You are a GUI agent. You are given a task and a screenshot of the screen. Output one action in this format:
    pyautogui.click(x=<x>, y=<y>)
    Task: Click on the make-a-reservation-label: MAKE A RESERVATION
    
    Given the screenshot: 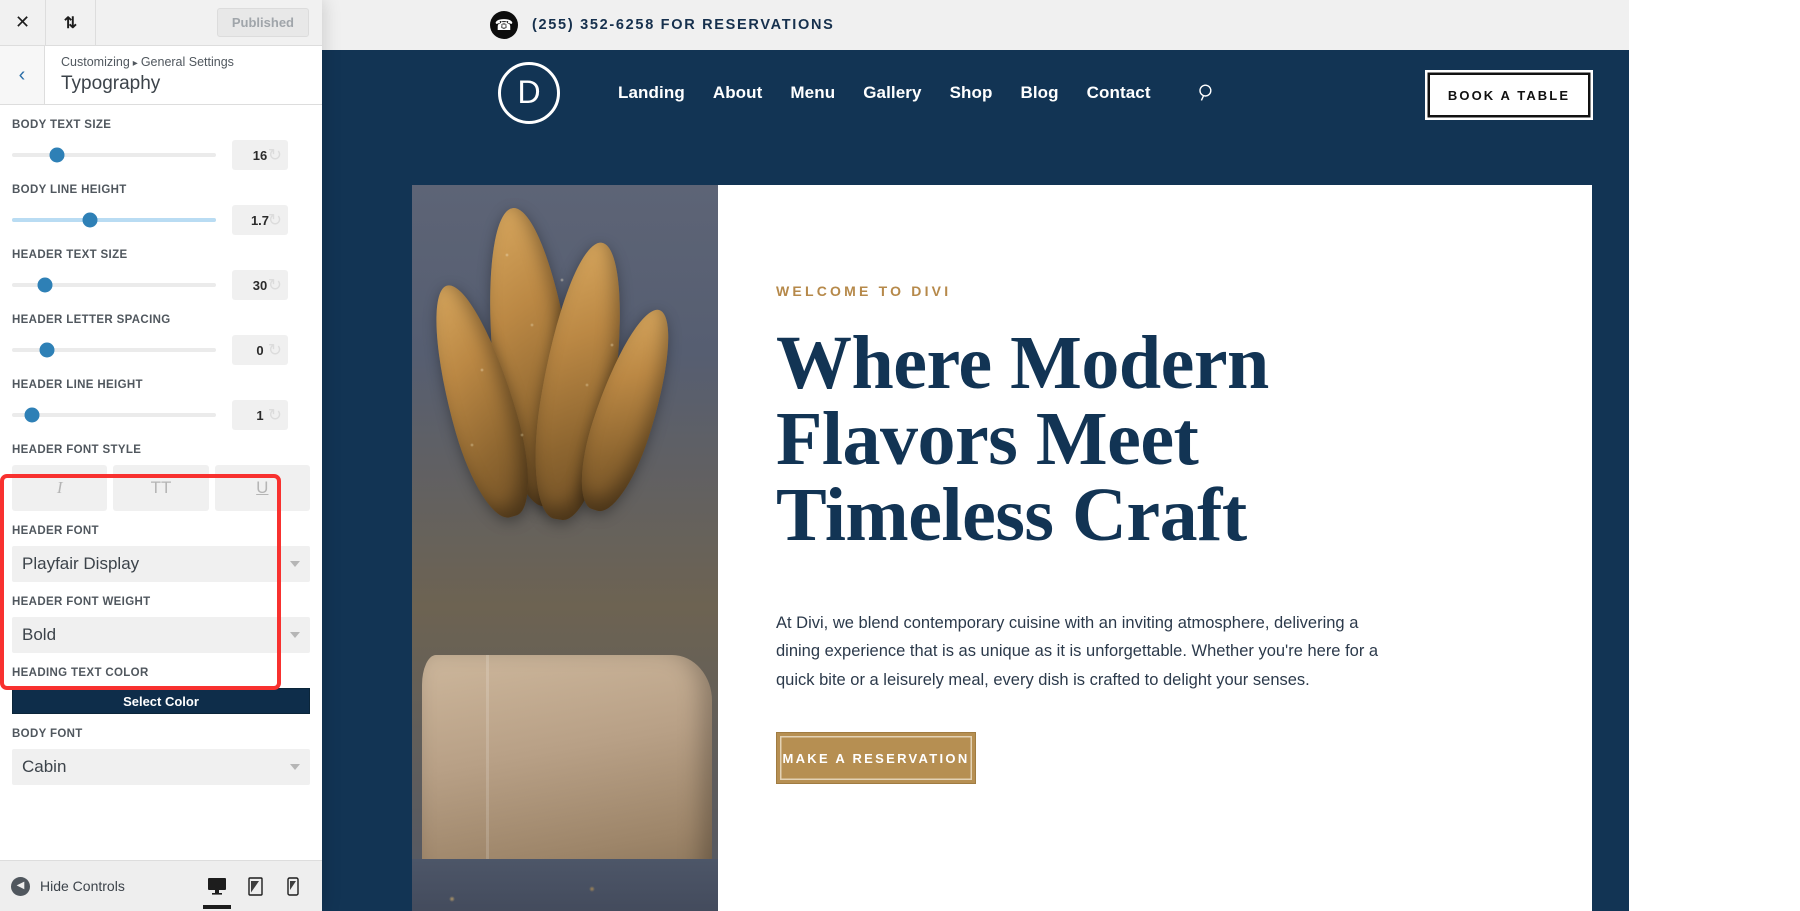 What is the action you would take?
    pyautogui.click(x=876, y=758)
    